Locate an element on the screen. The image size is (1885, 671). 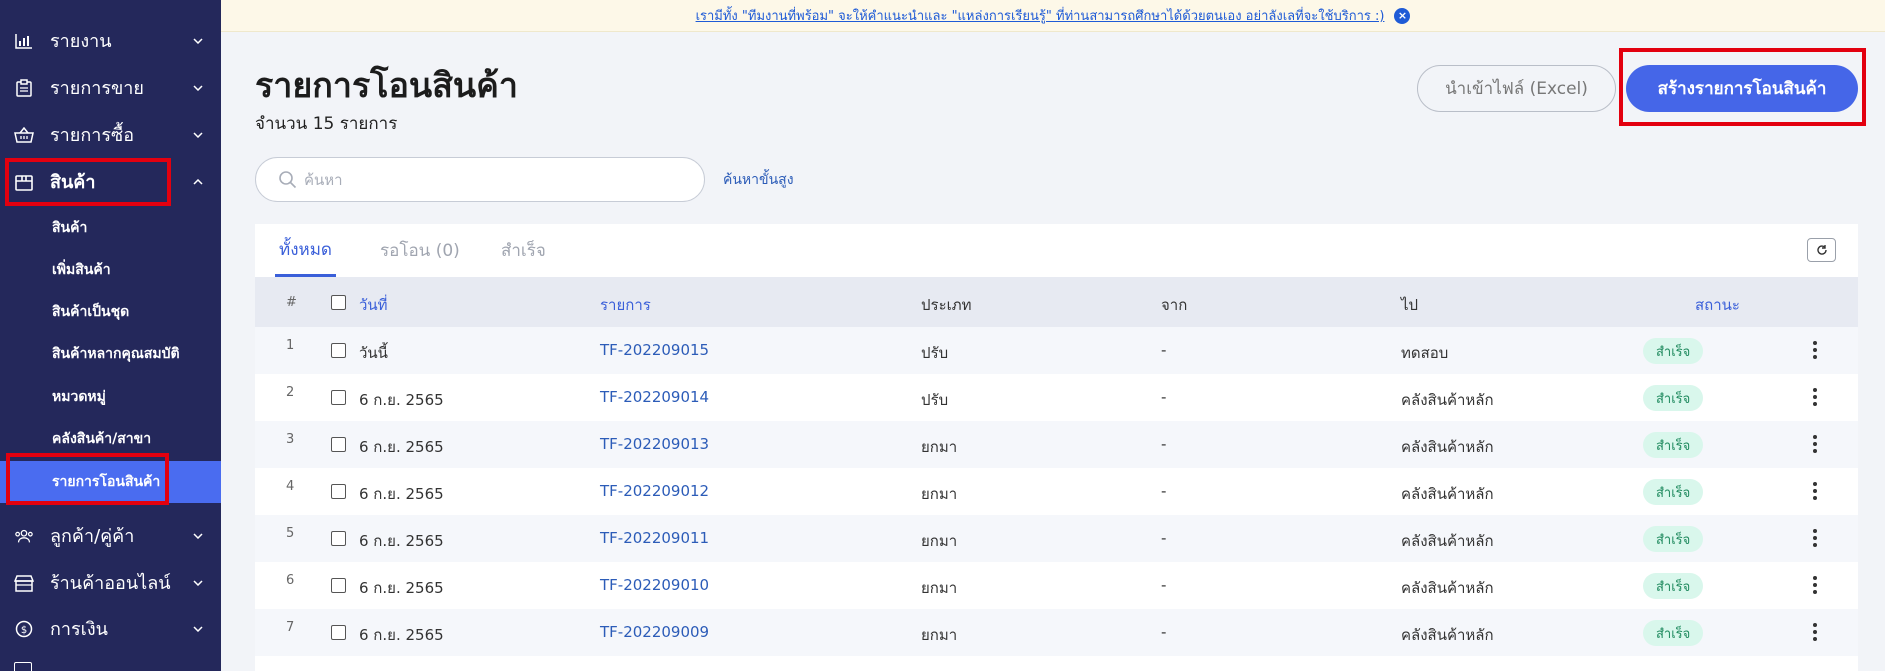
create-transfer-button: สร้างรายการโอนสินค้า is located at coordinates (1742, 88).